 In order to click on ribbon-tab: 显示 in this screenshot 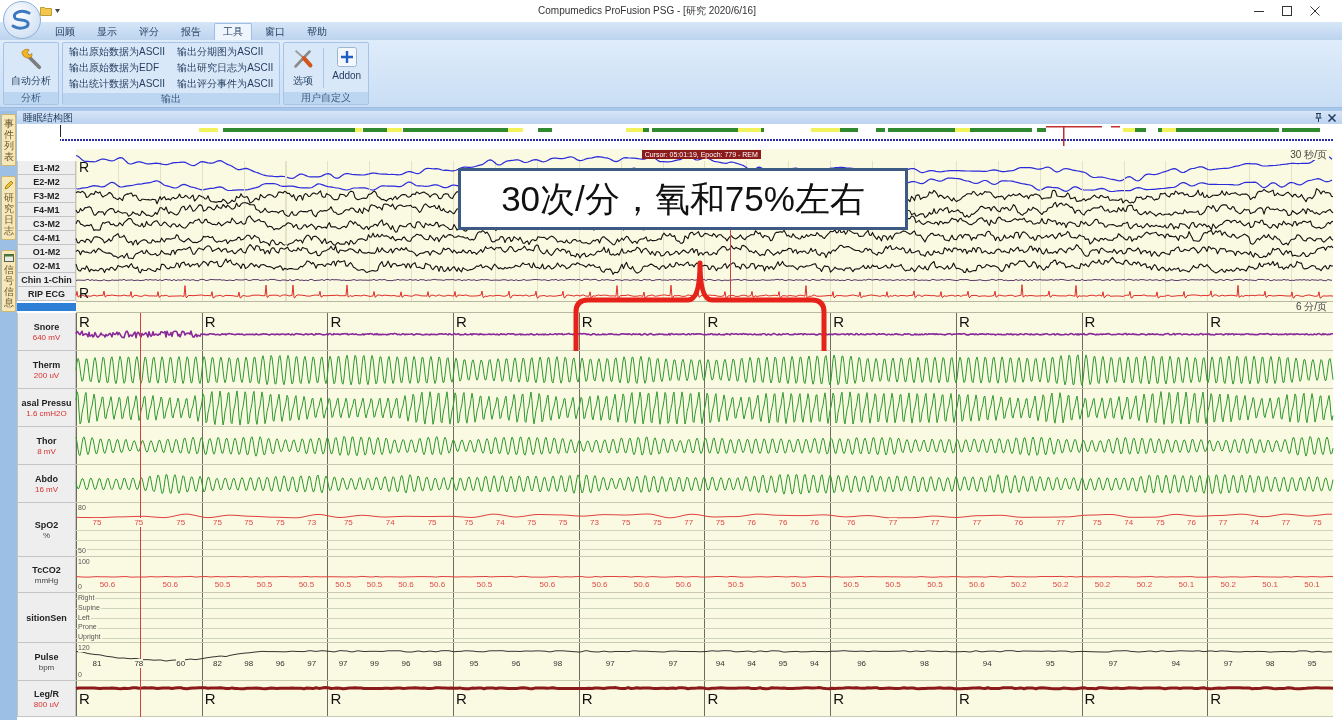, I will do `click(107, 31)`.